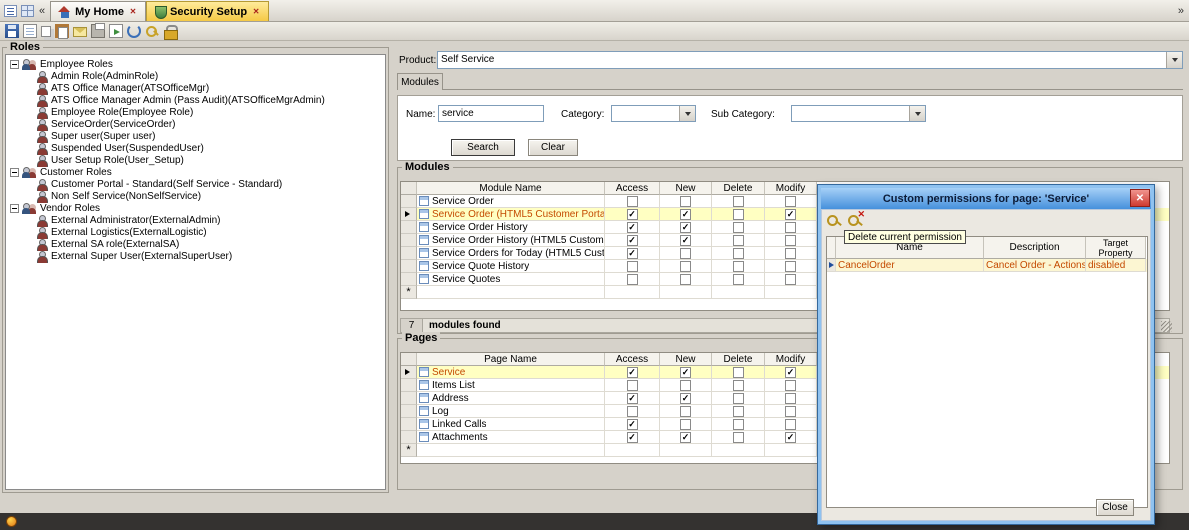 Image resolution: width=1189 pixels, height=530 pixels. I want to click on tree-group-customer-roles: Customer Roles, so click(195, 172).